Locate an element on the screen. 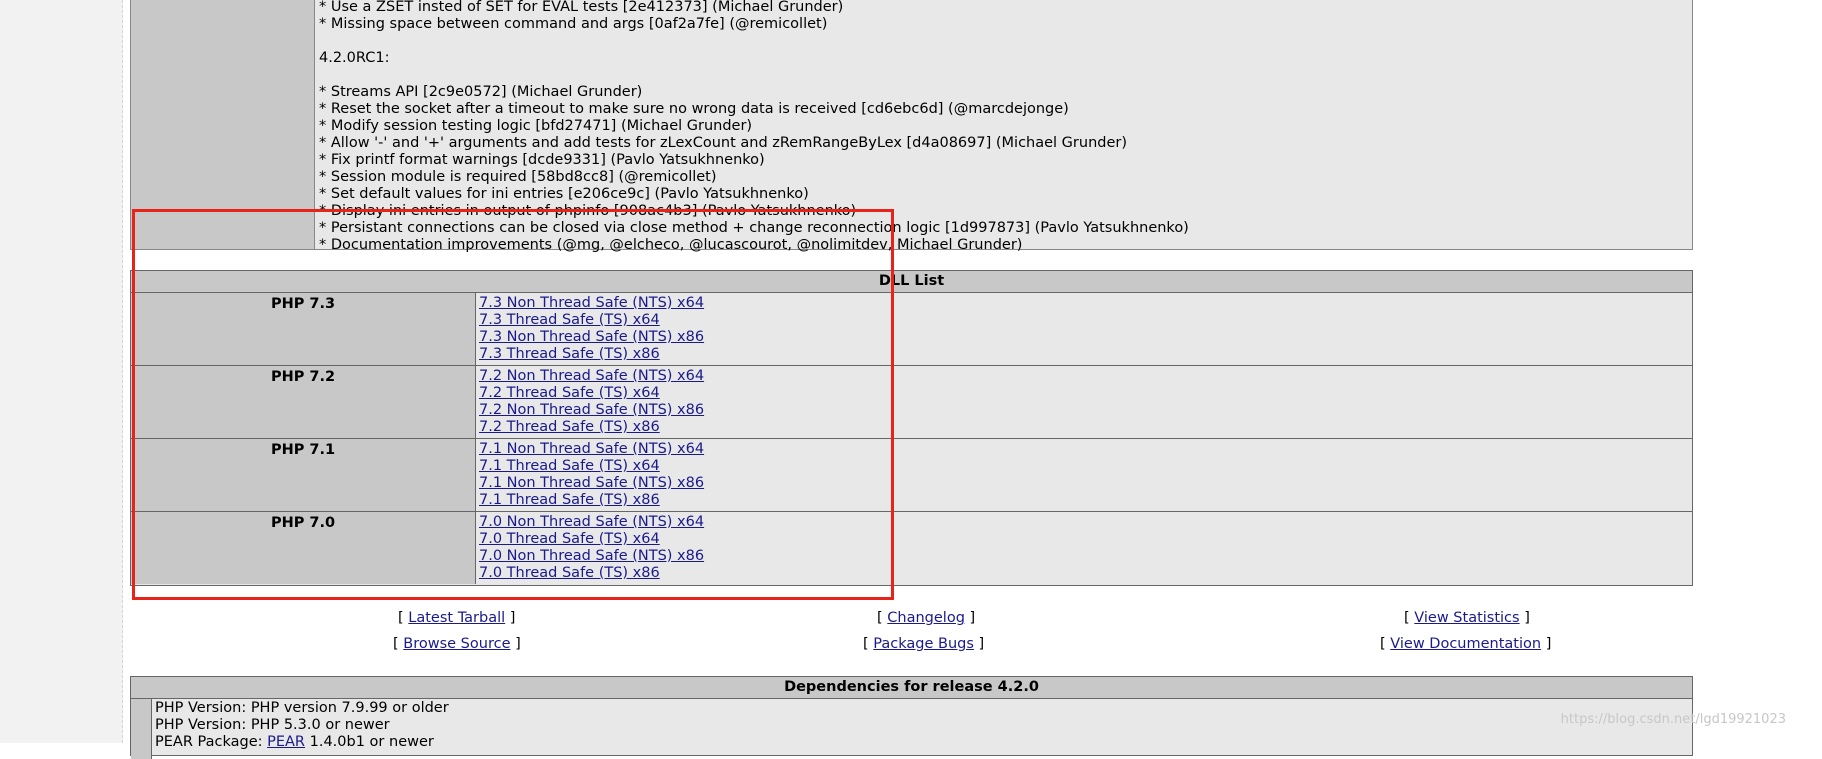  latest-tarball-link: Latest Tarball is located at coordinates (456, 618).